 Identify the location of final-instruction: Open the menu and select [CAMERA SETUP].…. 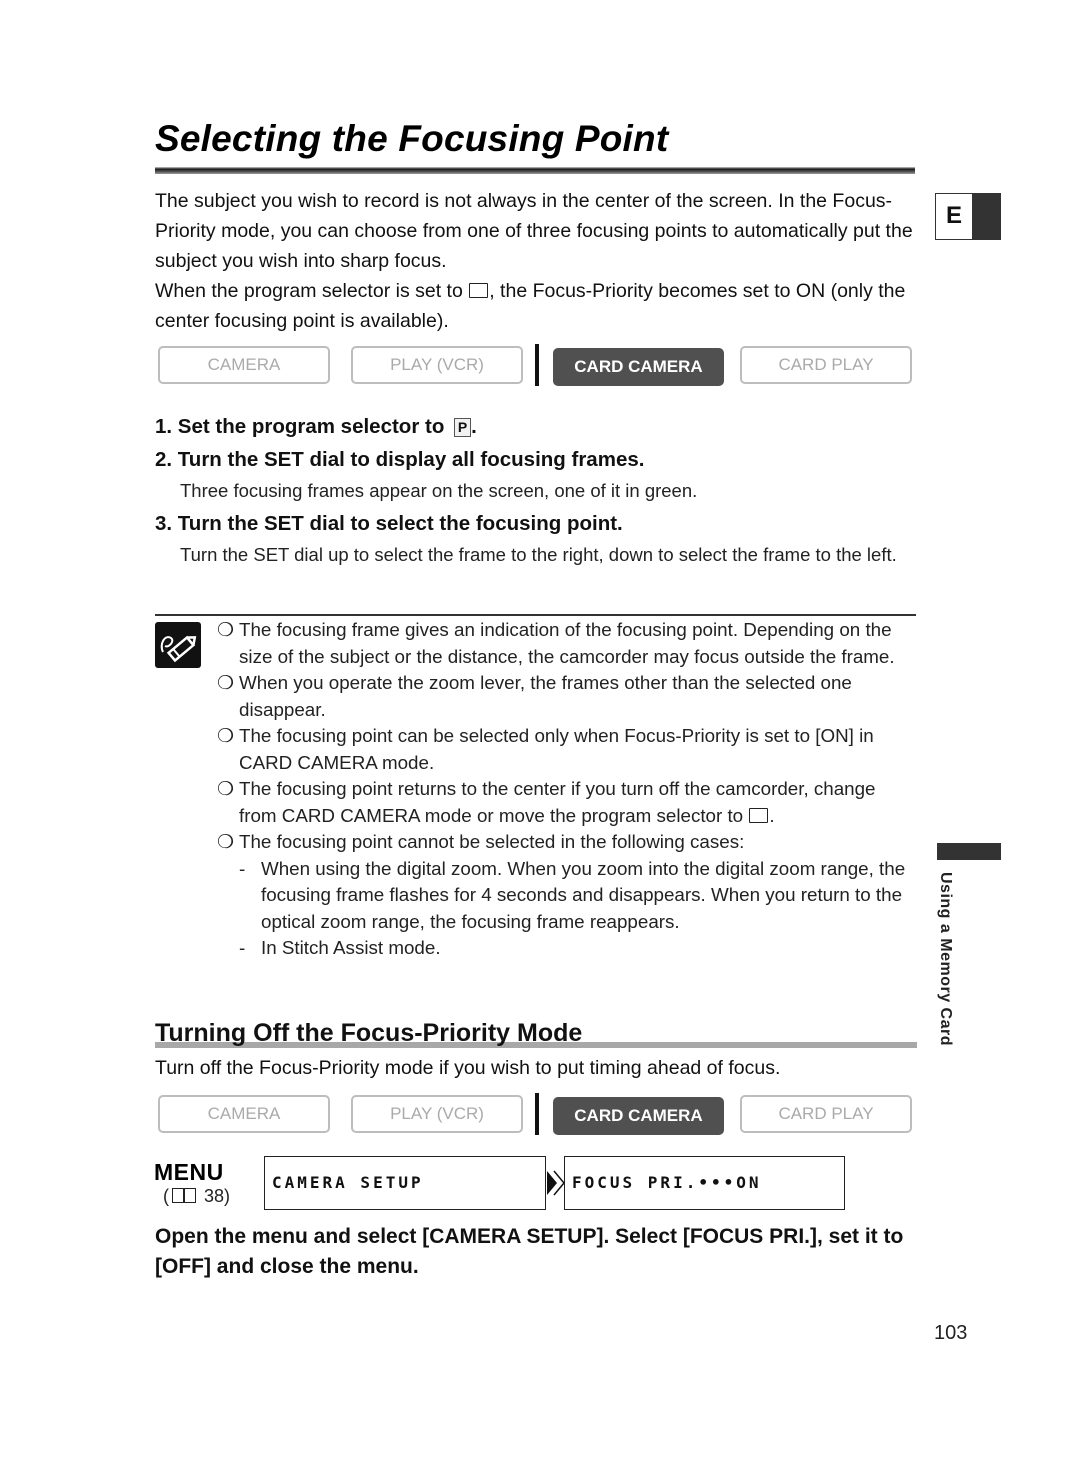
(529, 1251).